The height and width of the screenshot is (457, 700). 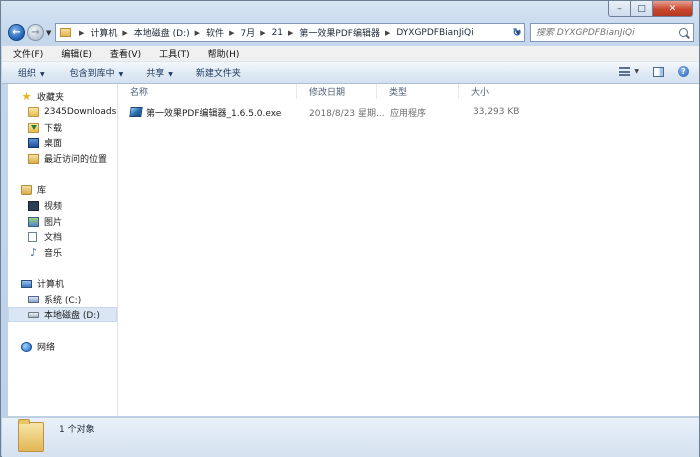 What do you see at coordinates (517, 32) in the screenshot?
I see `refresh-button: ↻` at bounding box center [517, 32].